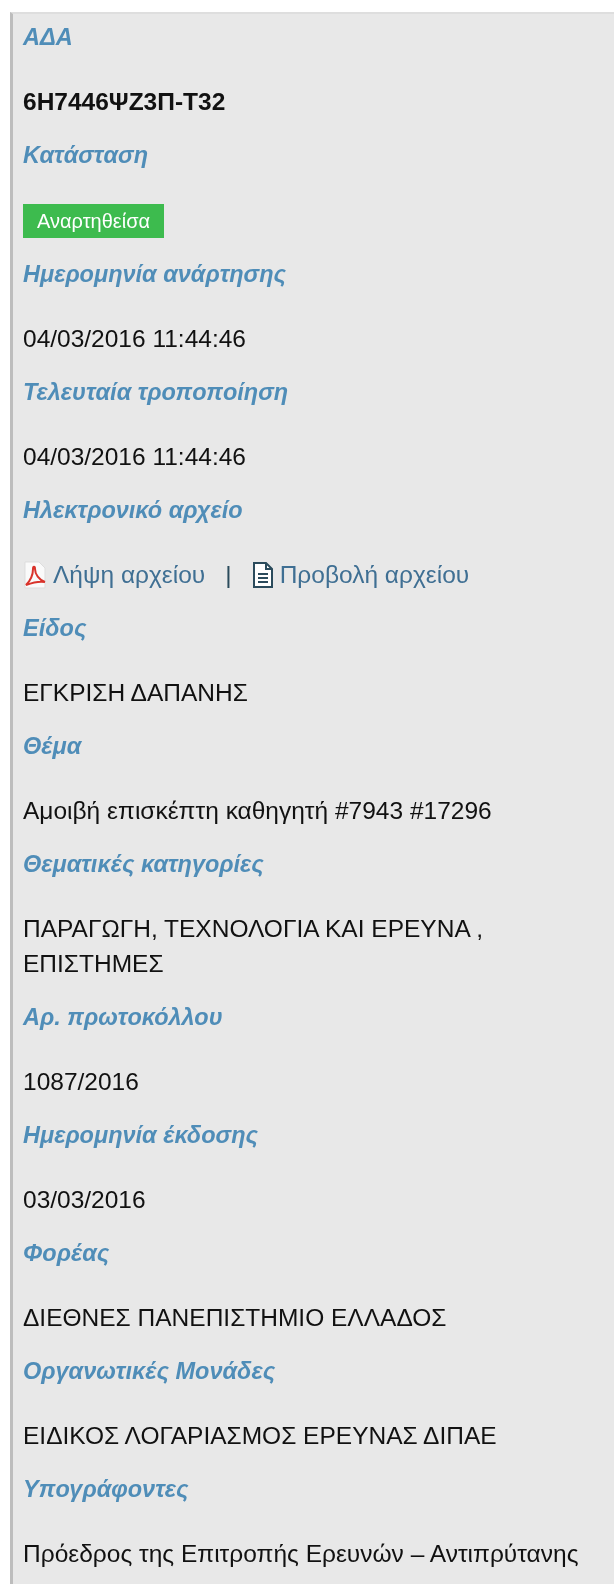 The height and width of the screenshot is (1584, 614). What do you see at coordinates (129, 574) in the screenshot?
I see `file-link: Λήψη αρχείου` at bounding box center [129, 574].